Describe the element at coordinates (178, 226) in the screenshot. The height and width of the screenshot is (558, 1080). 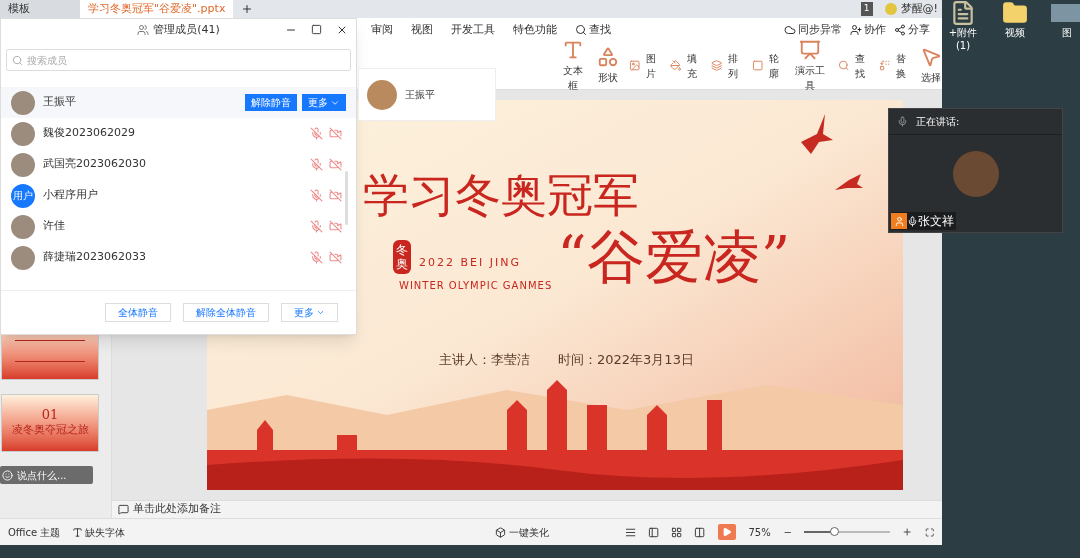
I see `member-row: 许佳` at that location.